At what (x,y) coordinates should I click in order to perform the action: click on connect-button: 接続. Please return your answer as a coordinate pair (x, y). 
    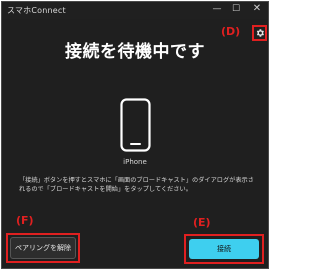
    Looking at the image, I should click on (224, 249).